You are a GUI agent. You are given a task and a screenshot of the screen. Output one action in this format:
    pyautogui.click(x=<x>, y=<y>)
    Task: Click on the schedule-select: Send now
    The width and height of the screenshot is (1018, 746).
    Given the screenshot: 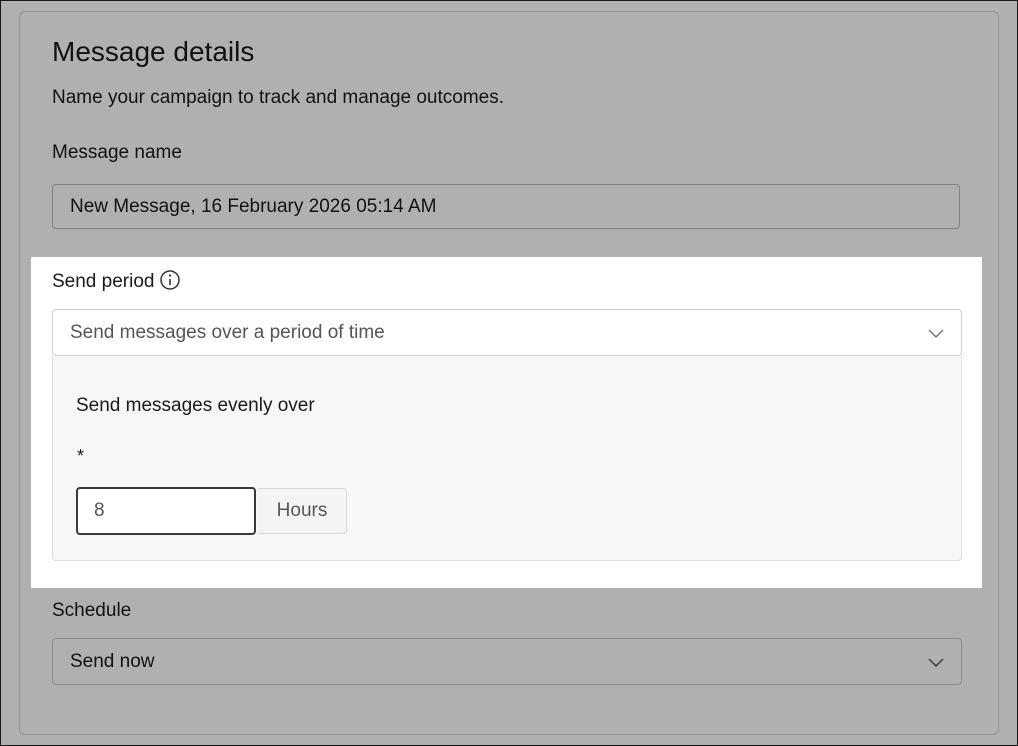 What is the action you would take?
    pyautogui.click(x=507, y=661)
    